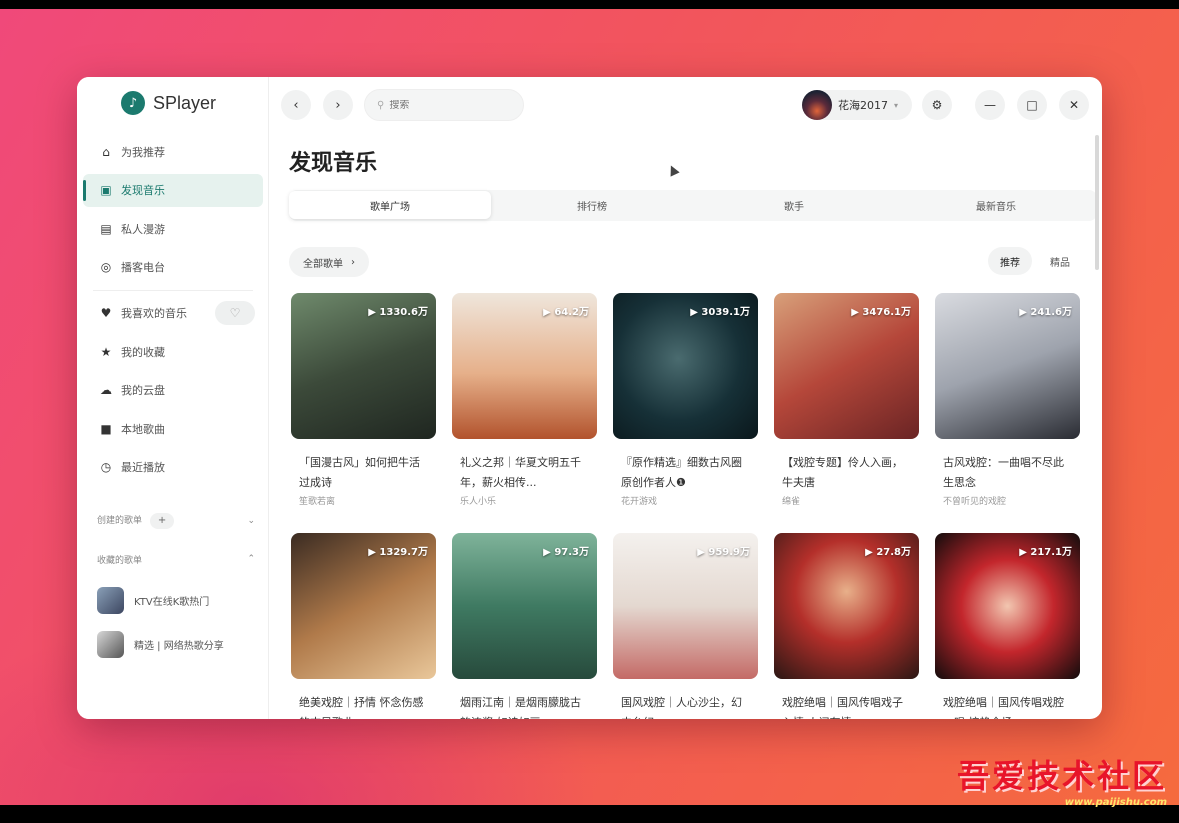  What do you see at coordinates (154, 313) in the screenshot?
I see `sidebar-item-label: 我喜欢的音乐` at bounding box center [154, 313].